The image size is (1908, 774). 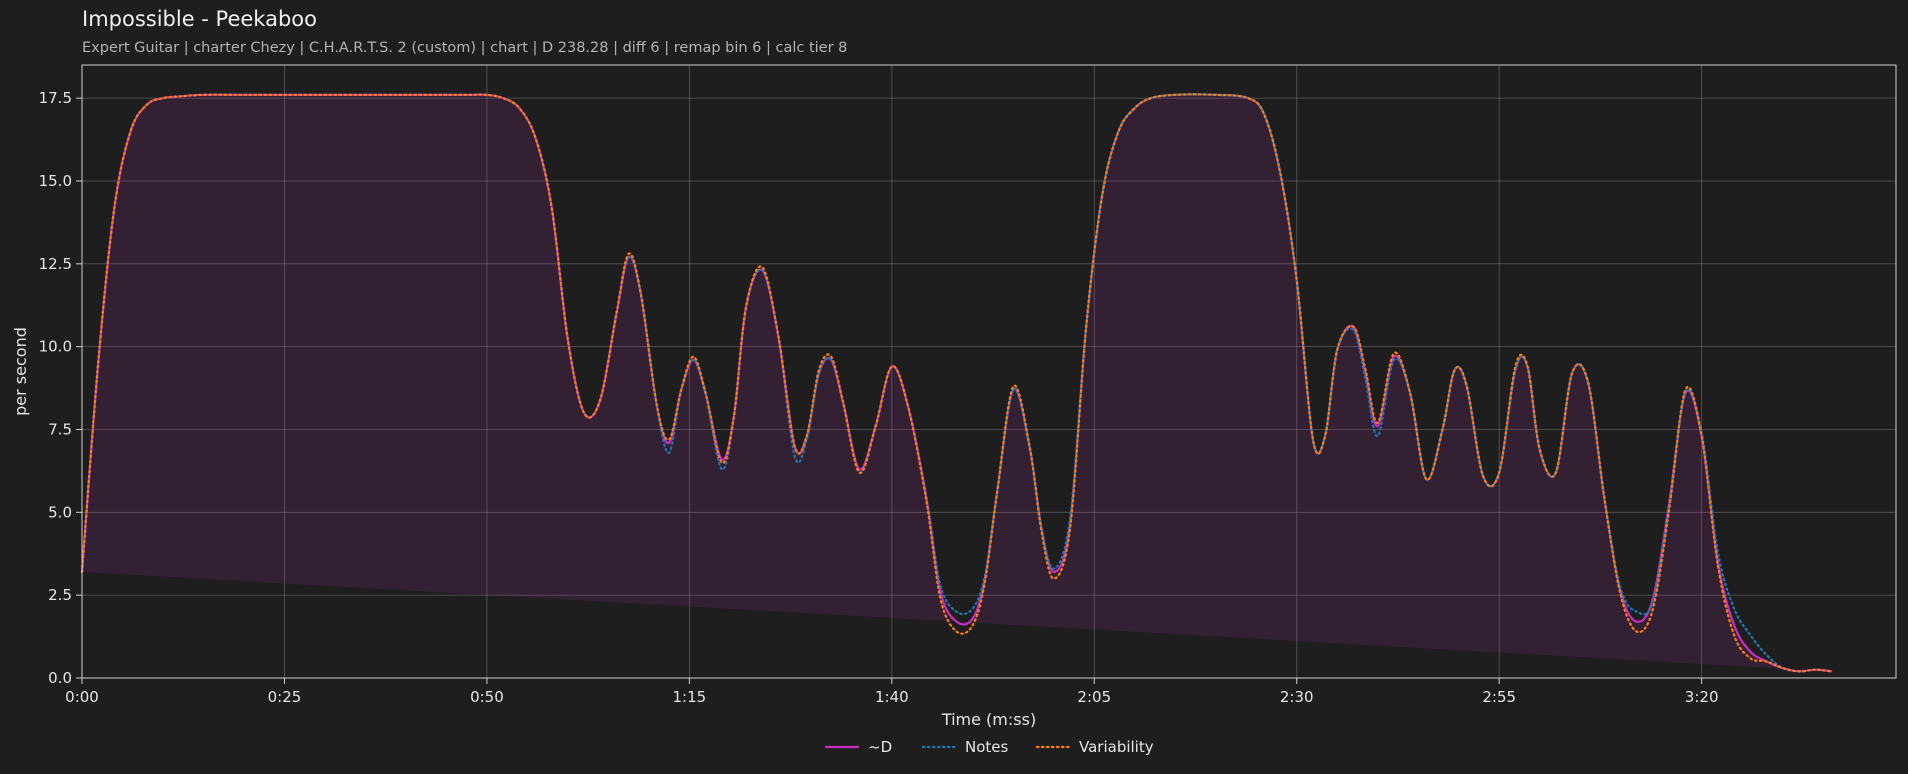 I want to click on y-tick-label: 7.5, so click(x=60, y=429).